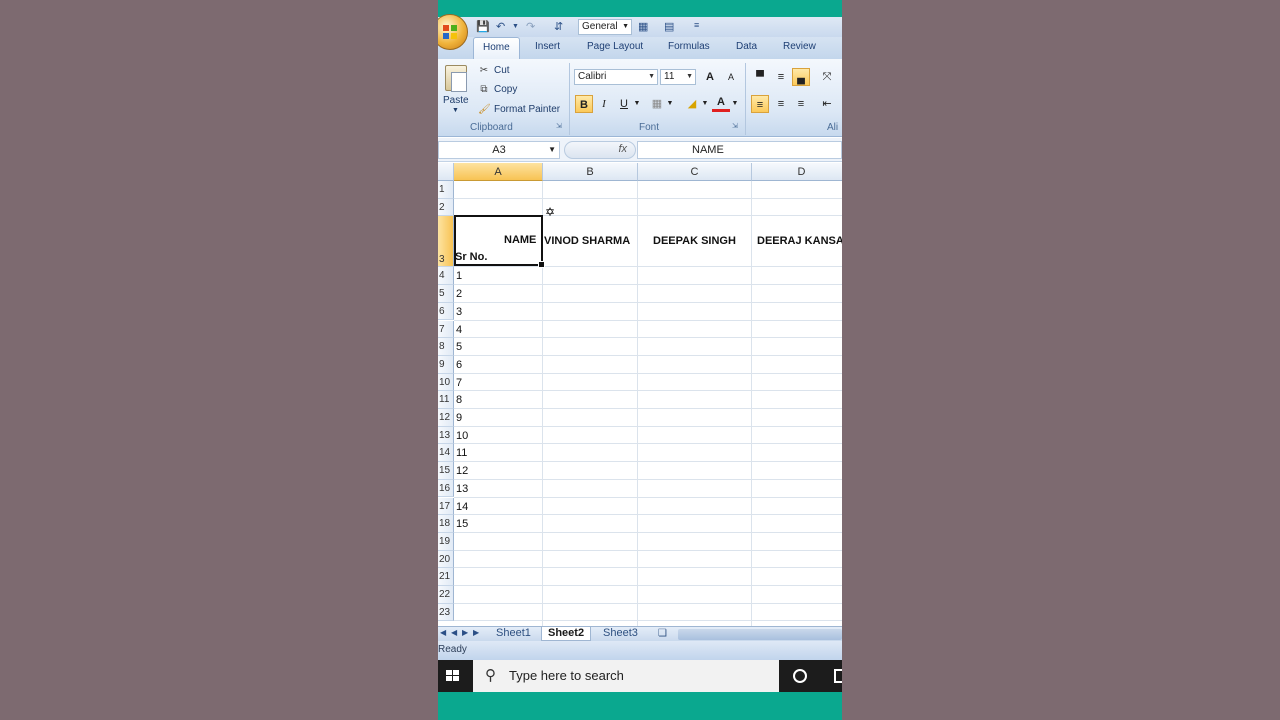 This screenshot has height=720, width=1280. I want to click on redo-icon: ↷, so click(530, 26).